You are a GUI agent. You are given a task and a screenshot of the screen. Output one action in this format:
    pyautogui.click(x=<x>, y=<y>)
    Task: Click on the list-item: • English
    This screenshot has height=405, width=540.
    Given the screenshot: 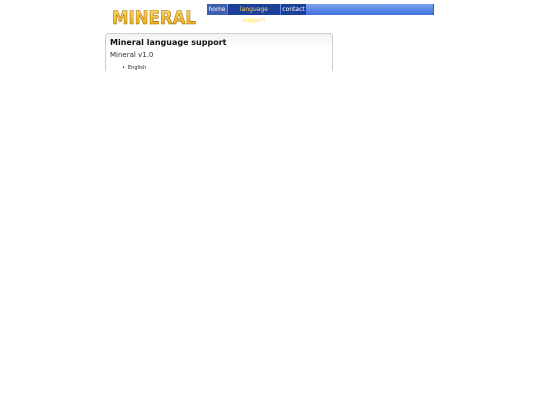 What is the action you would take?
    pyautogui.click(x=134, y=68)
    